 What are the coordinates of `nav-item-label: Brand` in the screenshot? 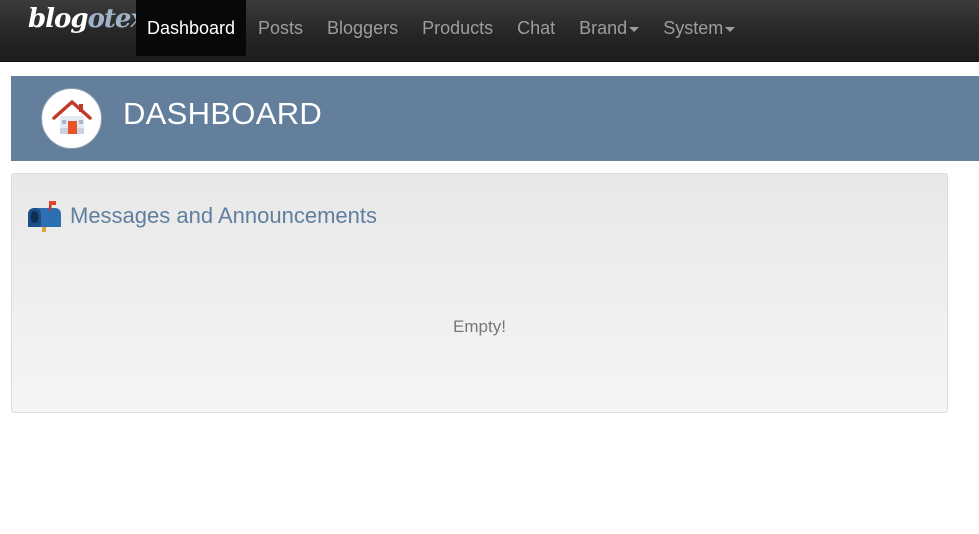 It's located at (603, 27).